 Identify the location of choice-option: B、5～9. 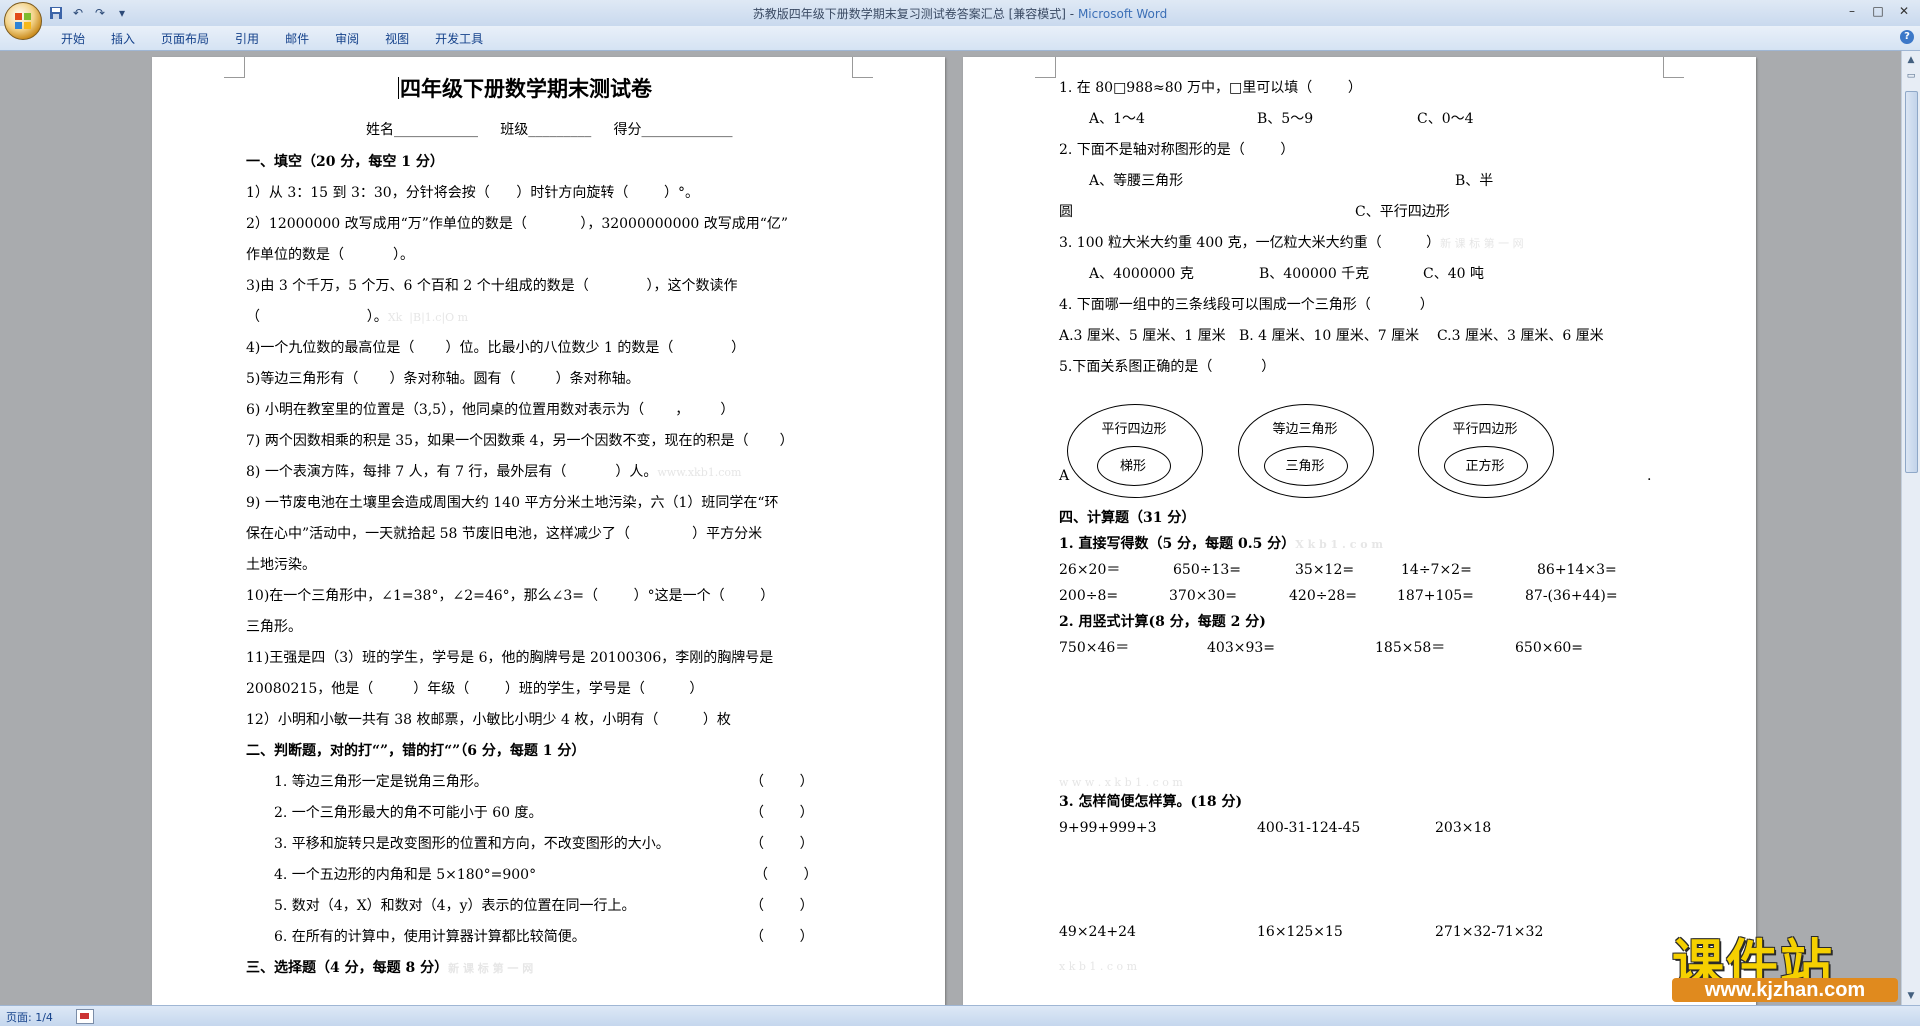
(1285, 119).